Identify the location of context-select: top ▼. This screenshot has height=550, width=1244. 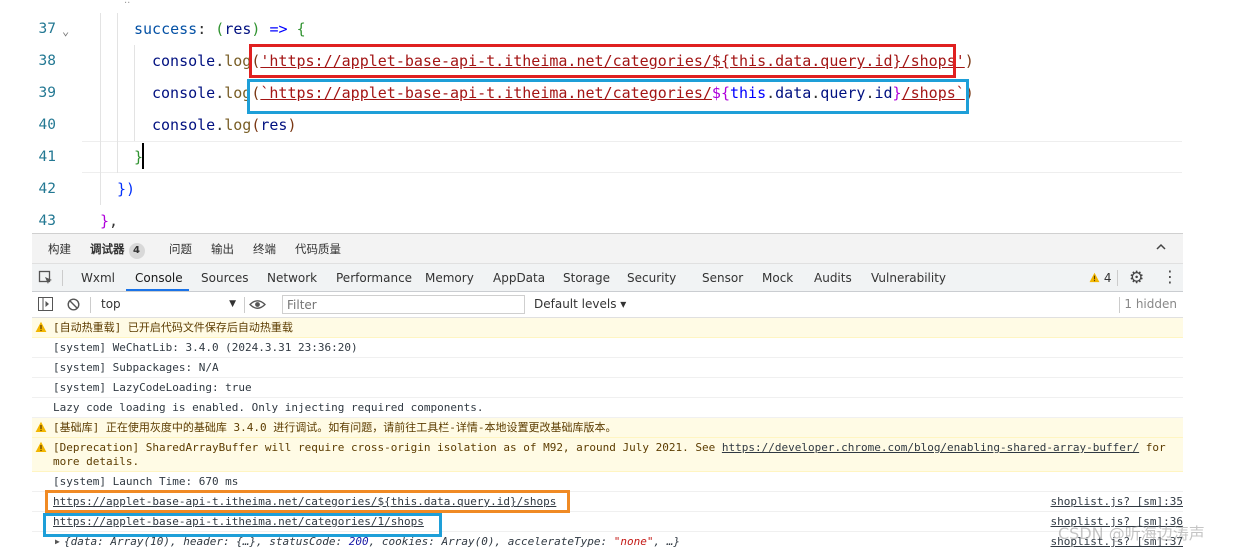
(166, 304).